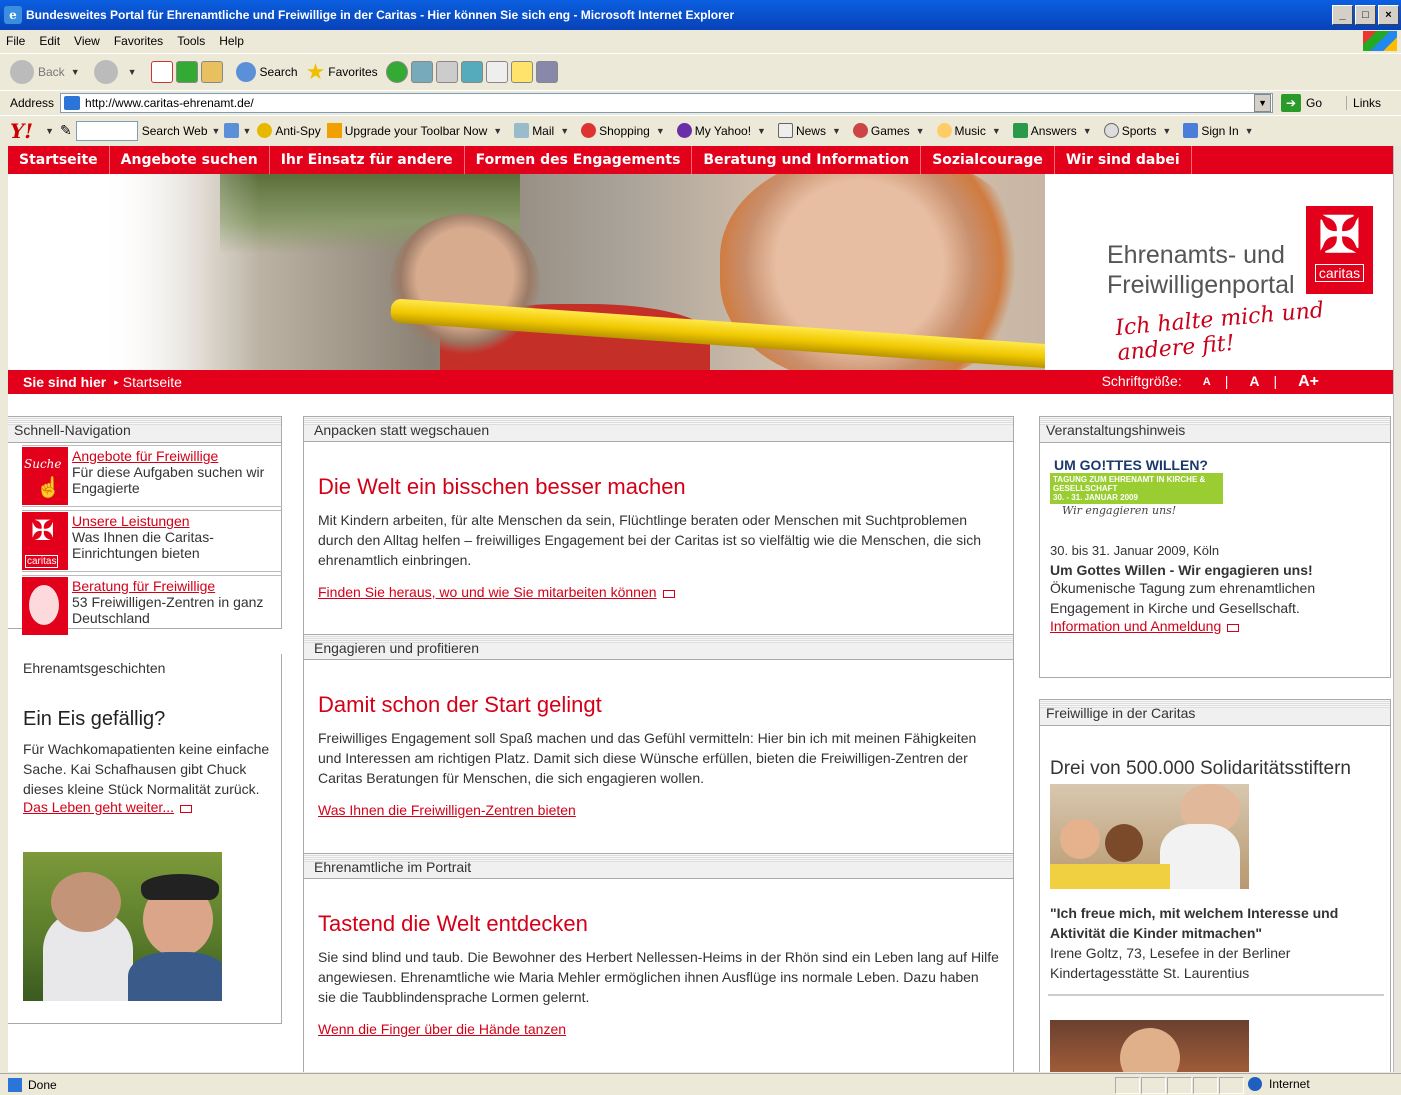 The image size is (1401, 1095). I want to click on search-web-dropdown: ▼, so click(216, 131).